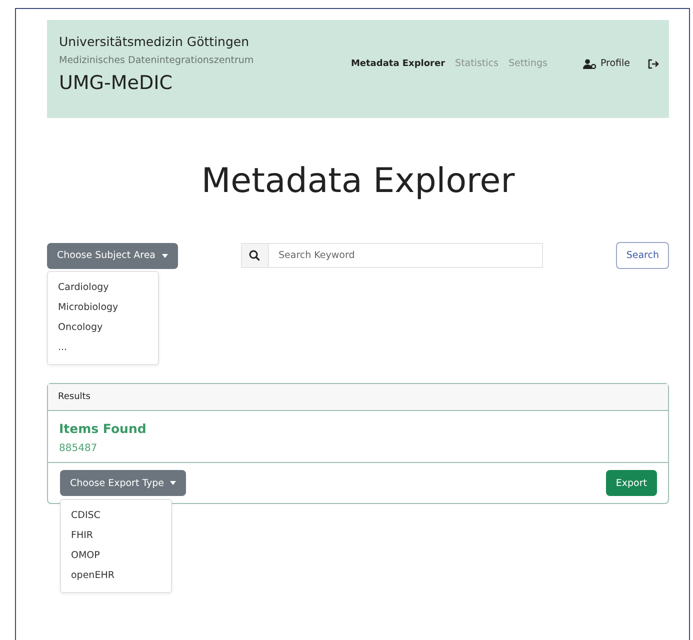 This screenshot has width=693, height=640. Describe the element at coordinates (205, 83) in the screenshot. I see `brand-name: UMG-MeDIC` at that location.